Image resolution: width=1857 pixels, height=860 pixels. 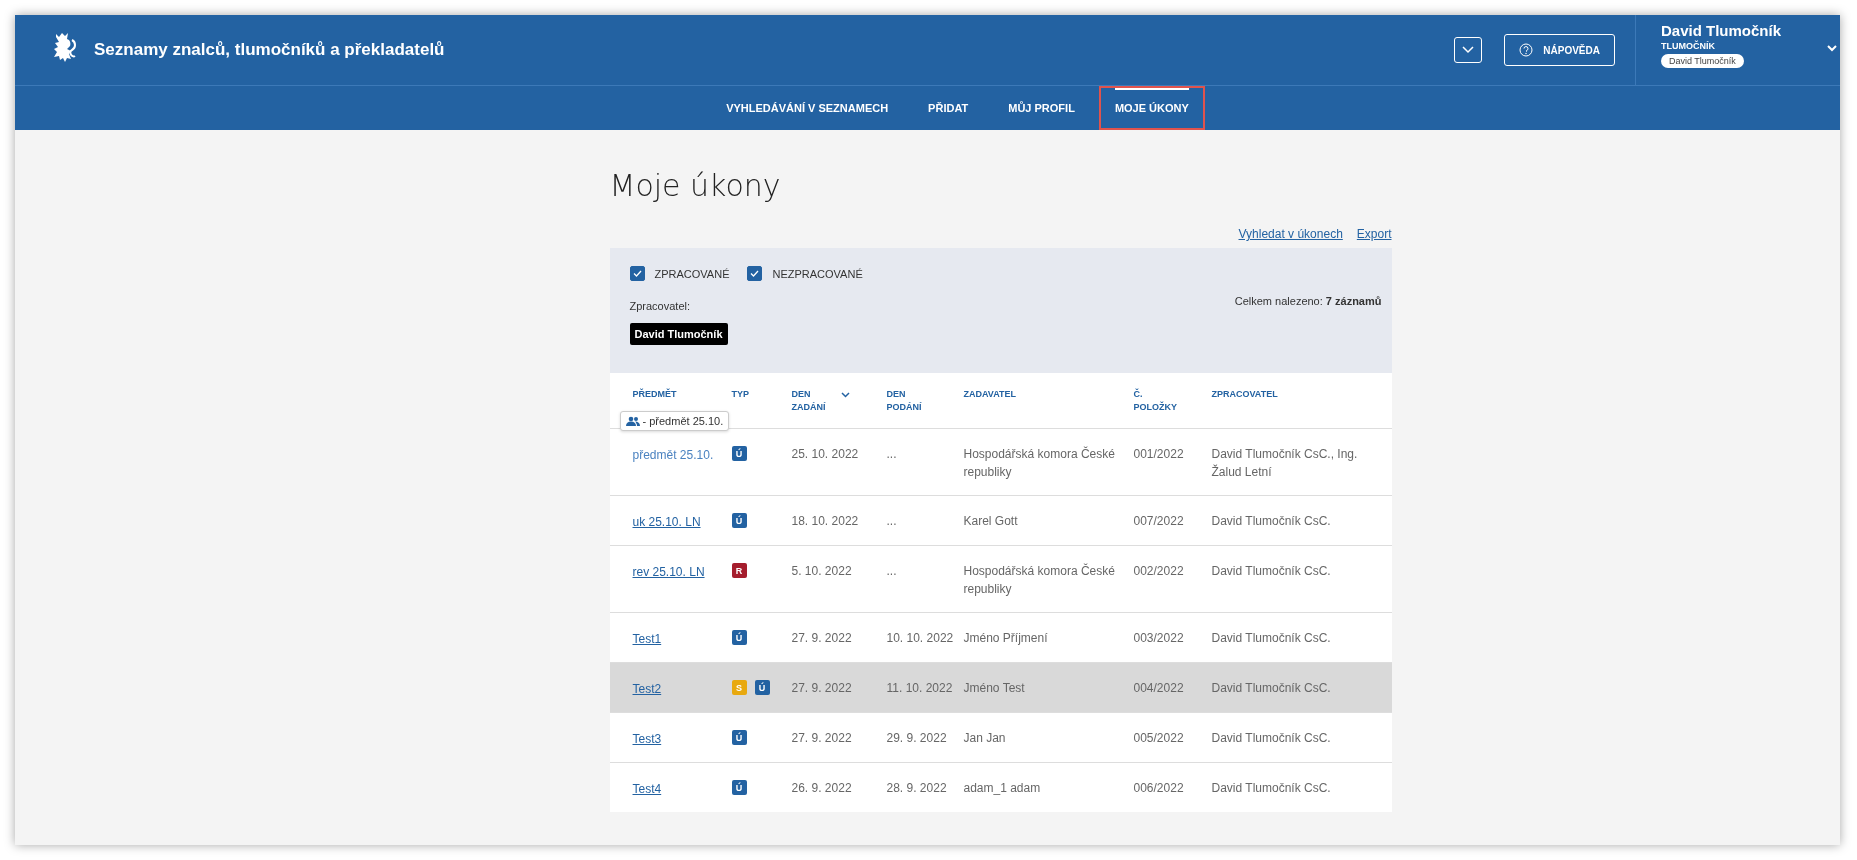 I want to click on table-cell: 003/2022, so click(x=1158, y=638).